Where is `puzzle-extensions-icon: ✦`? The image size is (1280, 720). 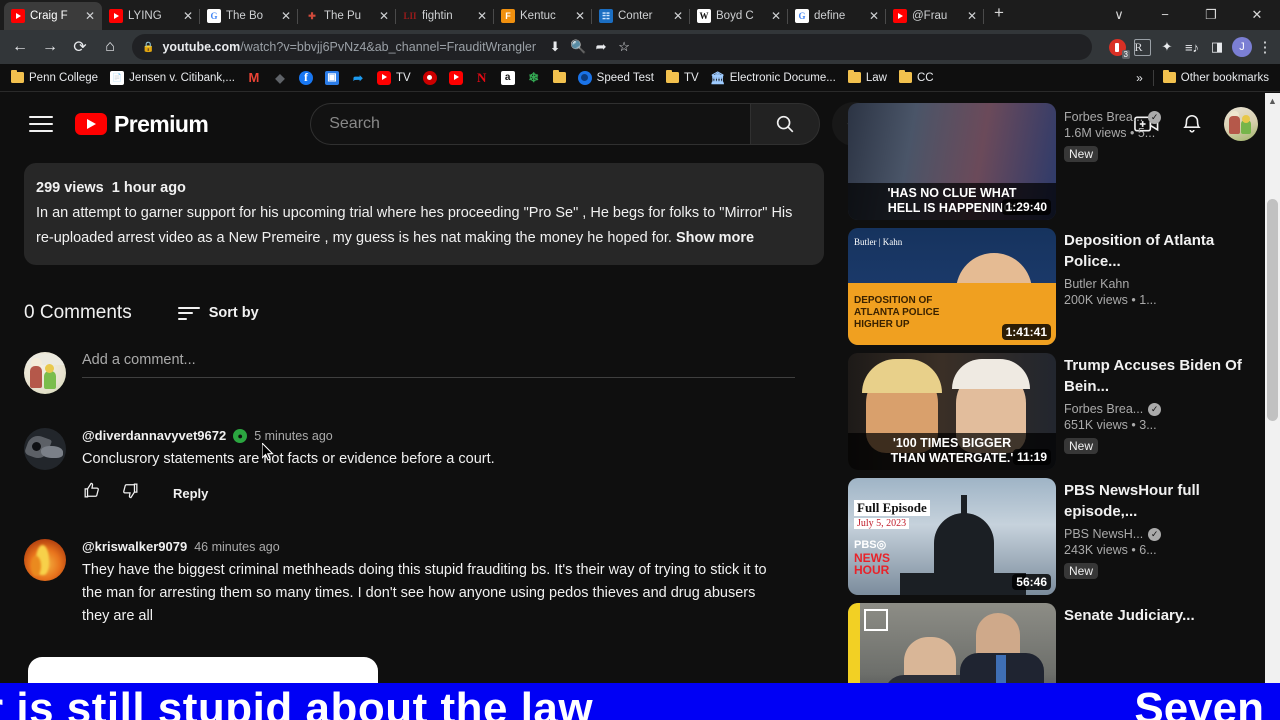
puzzle-extensions-icon: ✦ is located at coordinates (1167, 47).